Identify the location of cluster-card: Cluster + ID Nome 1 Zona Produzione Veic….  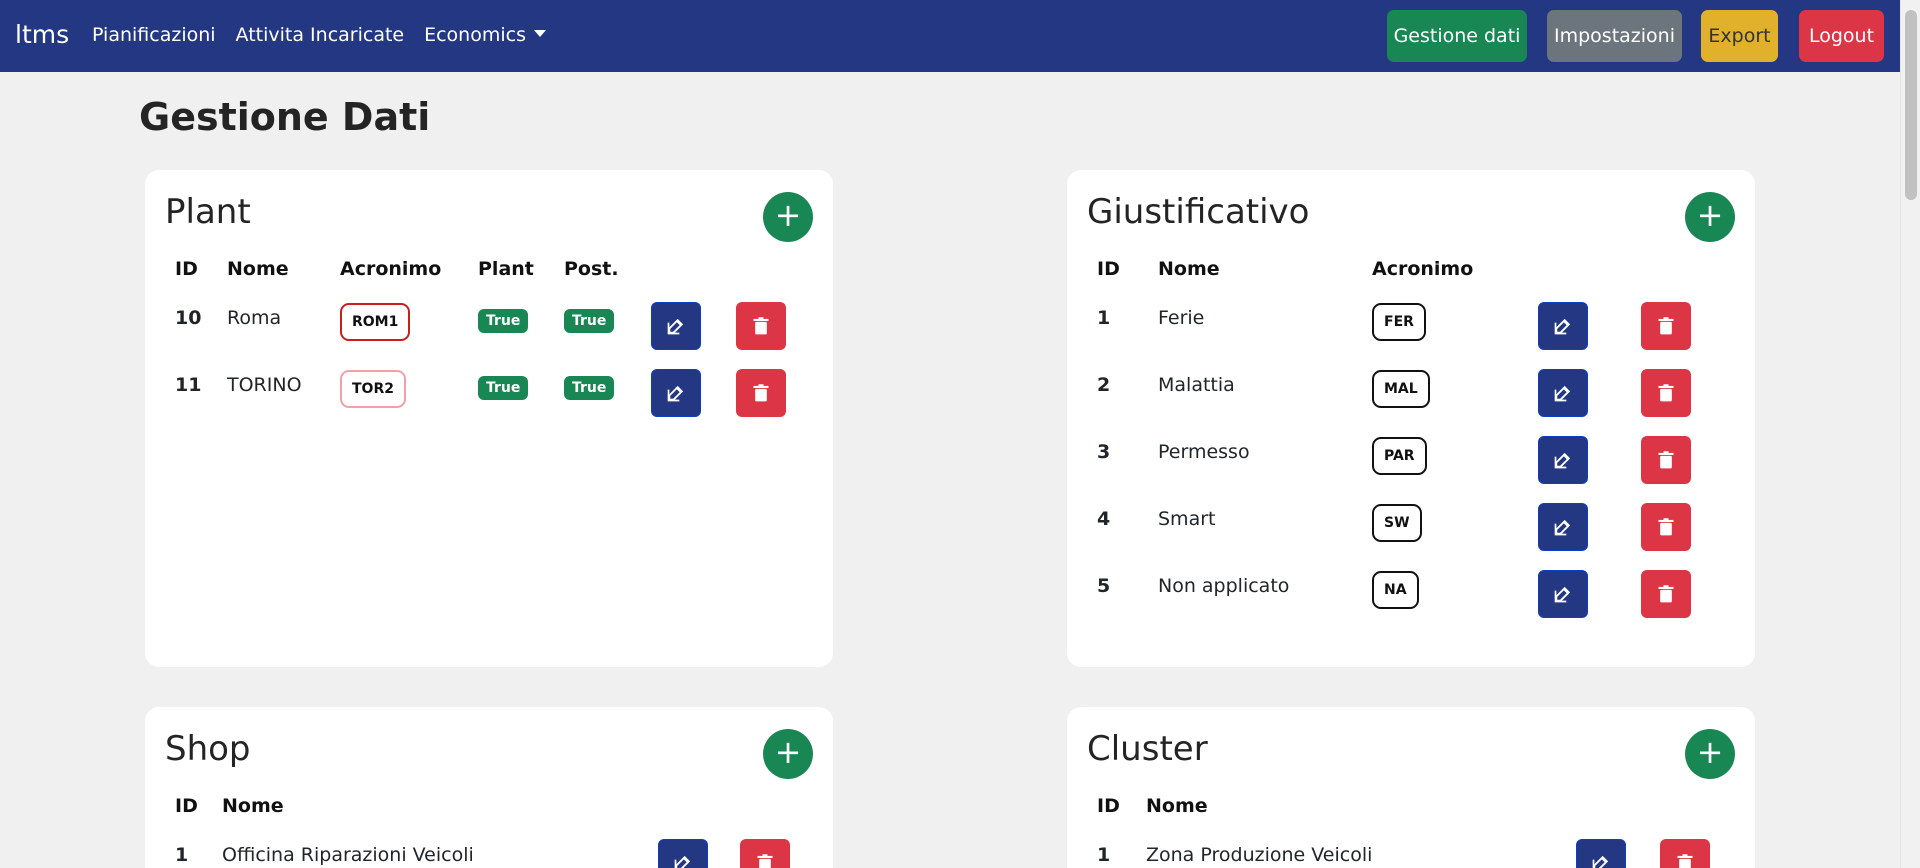
(1411, 787).